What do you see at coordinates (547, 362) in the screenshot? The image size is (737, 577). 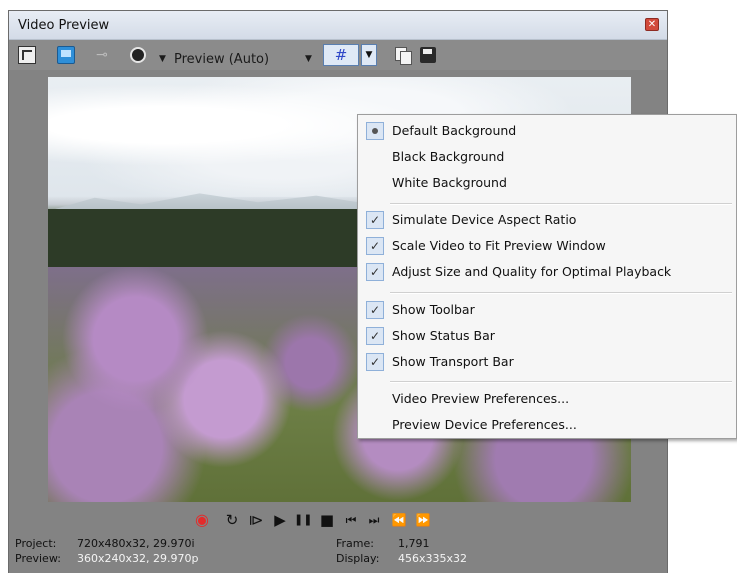 I see `menu-item-show-transport-bar: ✓ Show Transport Bar` at bounding box center [547, 362].